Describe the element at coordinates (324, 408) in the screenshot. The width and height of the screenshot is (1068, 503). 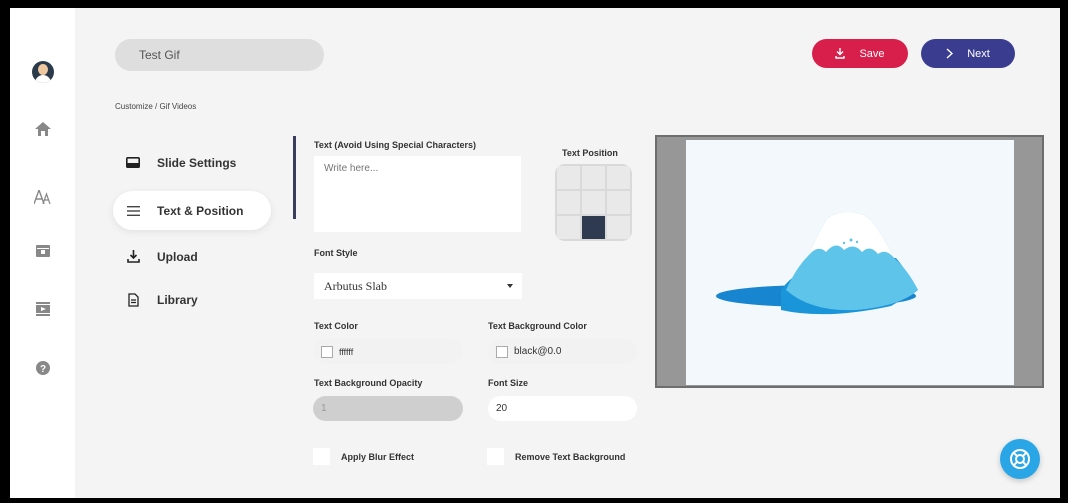
I see `text-bg-opacity-value: 1` at that location.